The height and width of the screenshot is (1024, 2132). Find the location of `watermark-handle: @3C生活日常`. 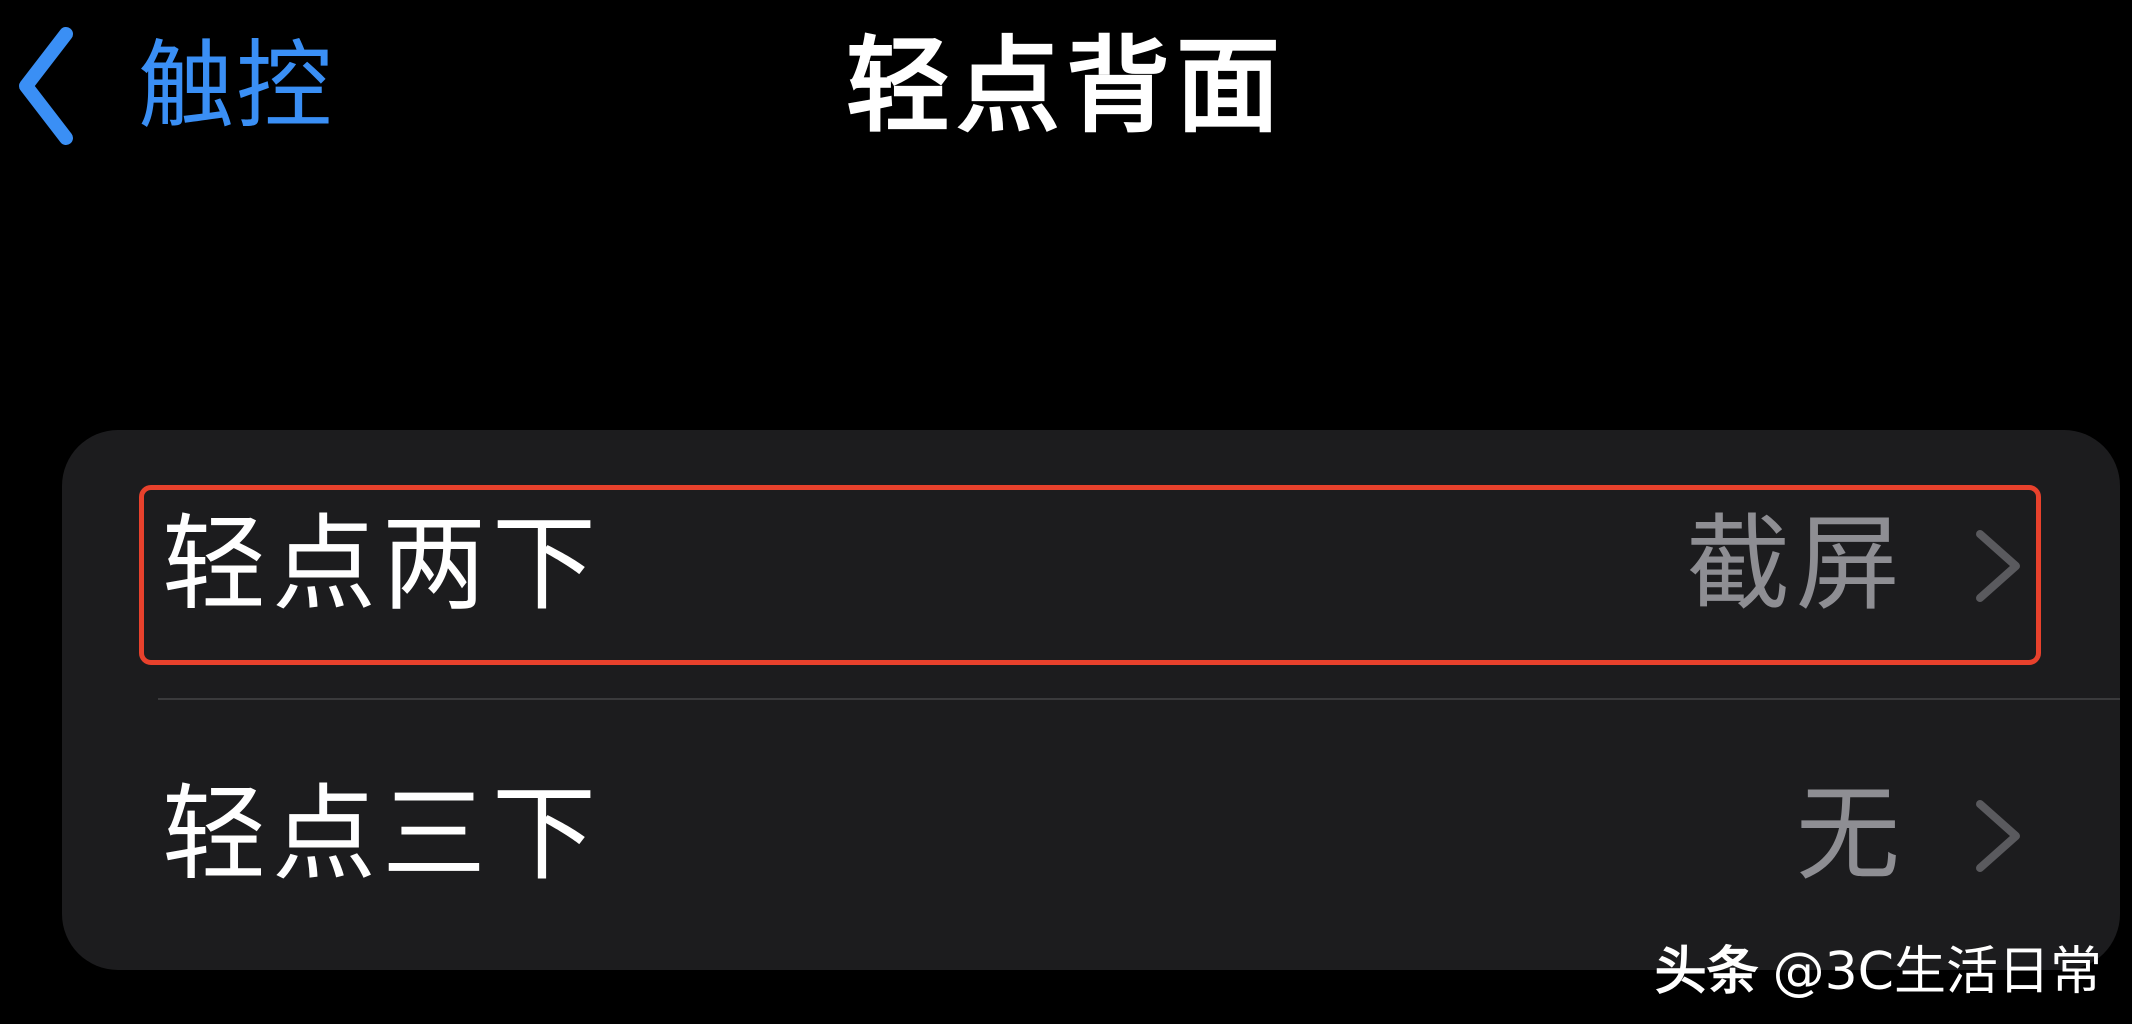

watermark-handle: @3C生活日常 is located at coordinates (1937, 972).